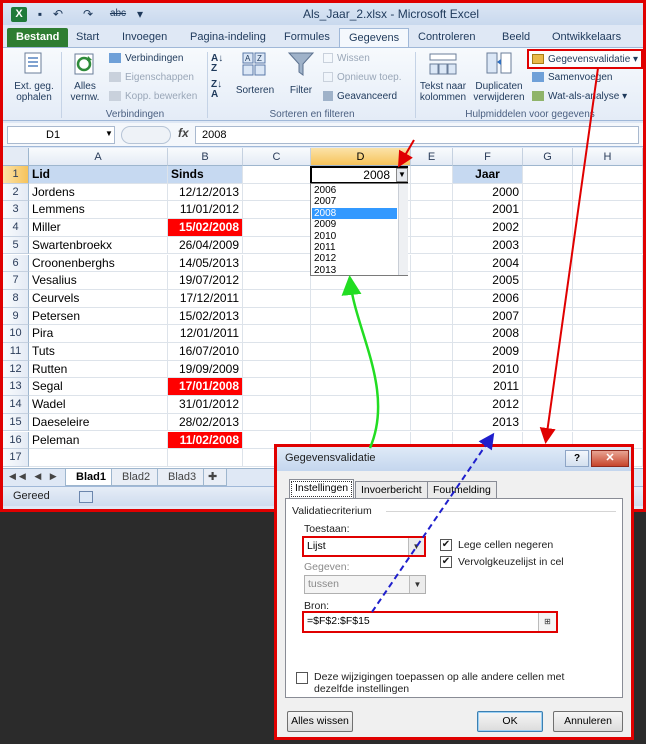 The width and height of the screenshot is (646, 744). I want to click on green-arrow, so click(360, 362).